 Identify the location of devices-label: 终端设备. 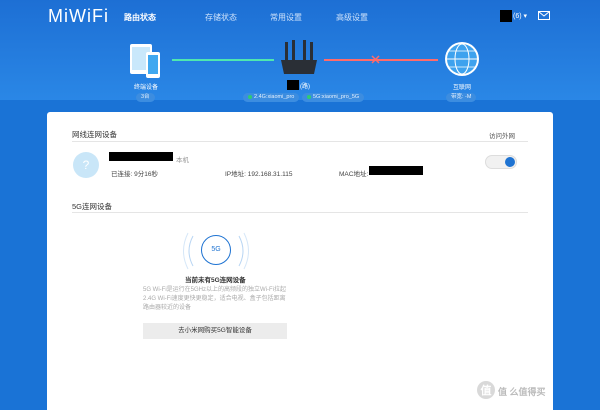
(145, 88).